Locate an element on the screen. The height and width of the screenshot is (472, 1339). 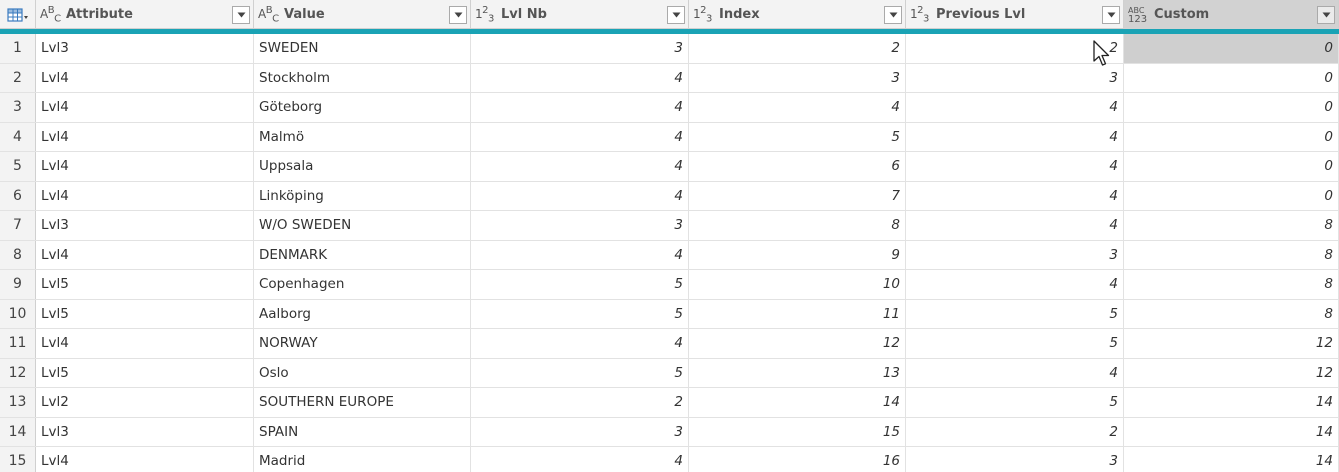
row-number: 9 is located at coordinates (18, 284).